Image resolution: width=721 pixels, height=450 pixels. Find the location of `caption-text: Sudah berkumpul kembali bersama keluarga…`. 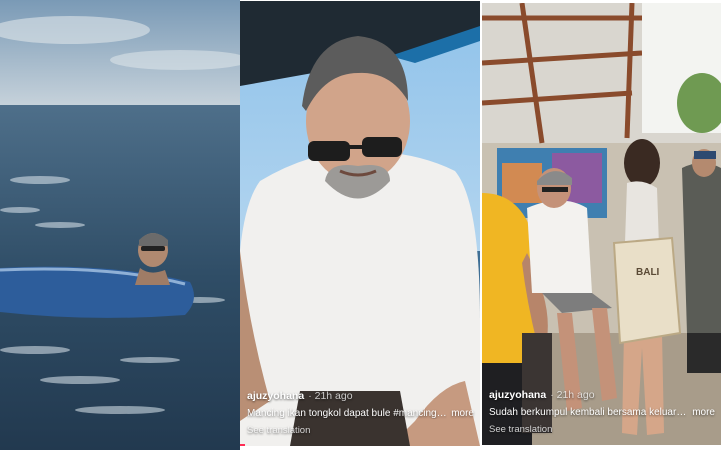

caption-text: Sudah berkumpul kembali bersama keluarga… is located at coordinates (588, 412).